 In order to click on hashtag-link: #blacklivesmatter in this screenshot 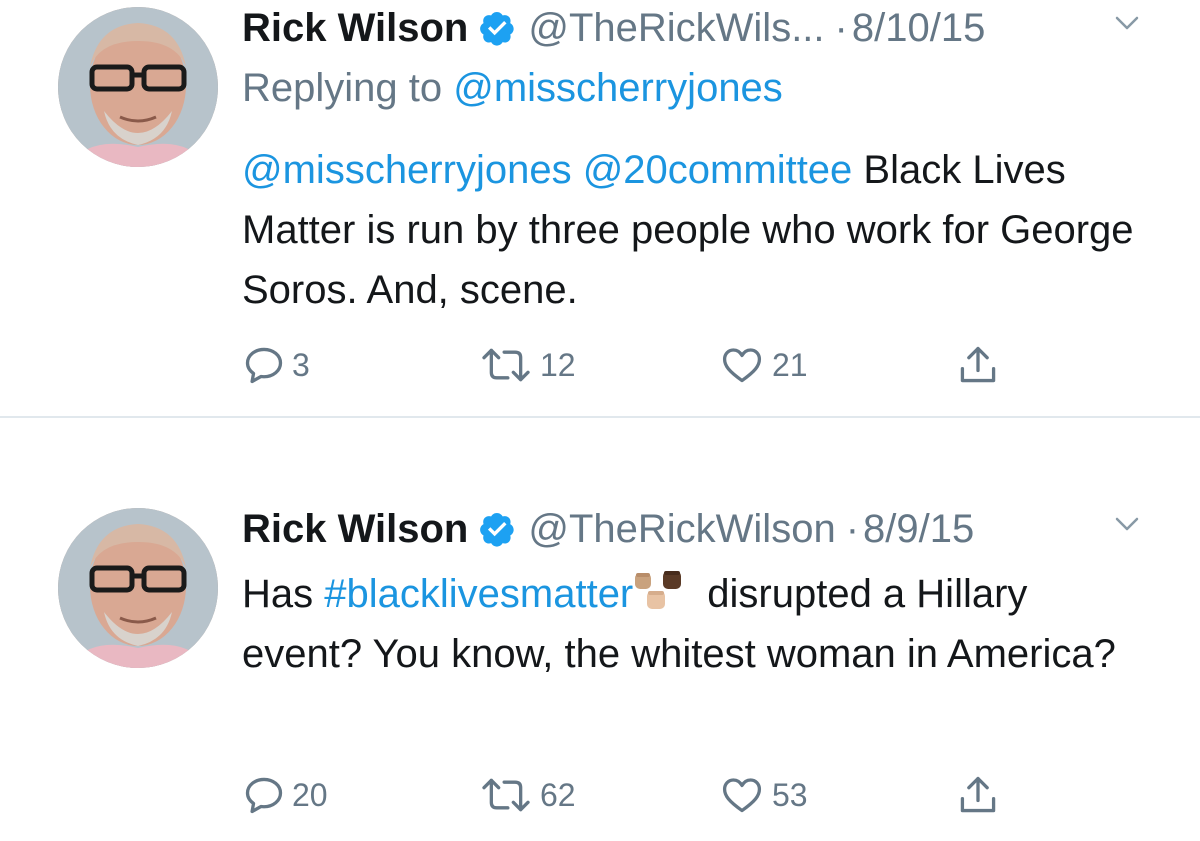, I will do `click(478, 594)`.